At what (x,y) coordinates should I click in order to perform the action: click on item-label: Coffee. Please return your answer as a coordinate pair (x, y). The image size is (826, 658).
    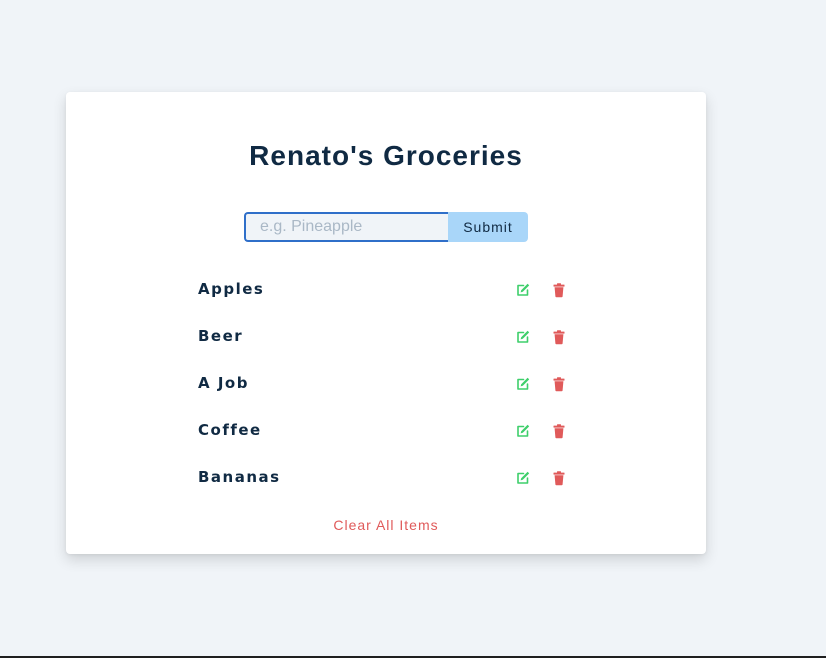
    Looking at the image, I should click on (230, 430).